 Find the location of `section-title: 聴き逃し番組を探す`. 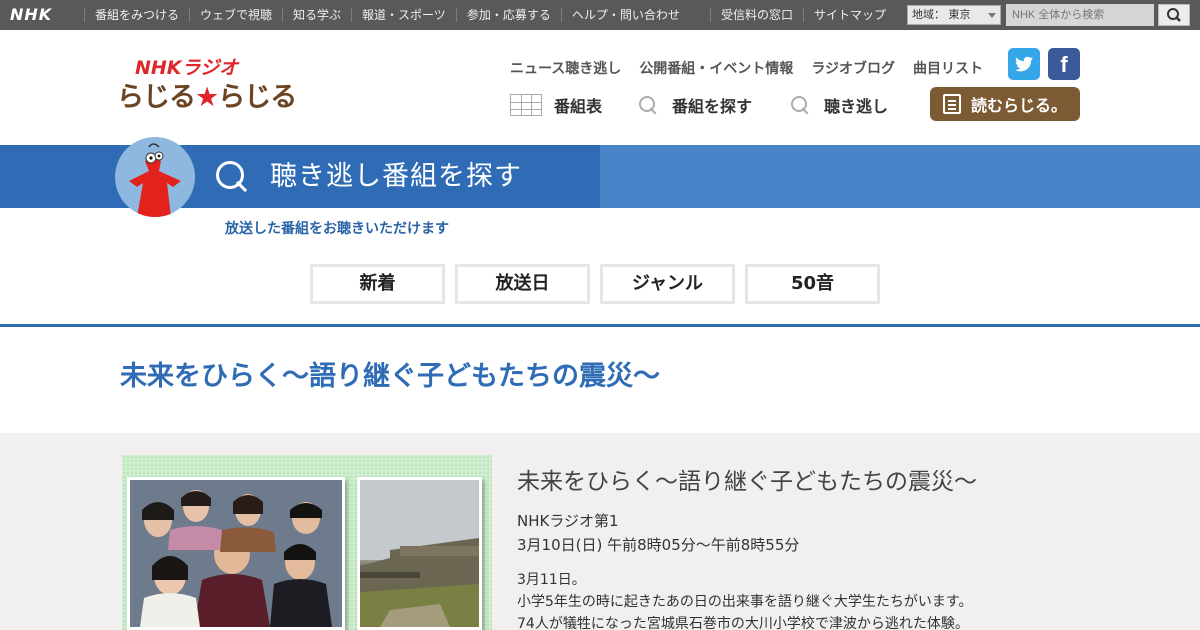

section-title: 聴き逃し番組を探す is located at coordinates (396, 176).